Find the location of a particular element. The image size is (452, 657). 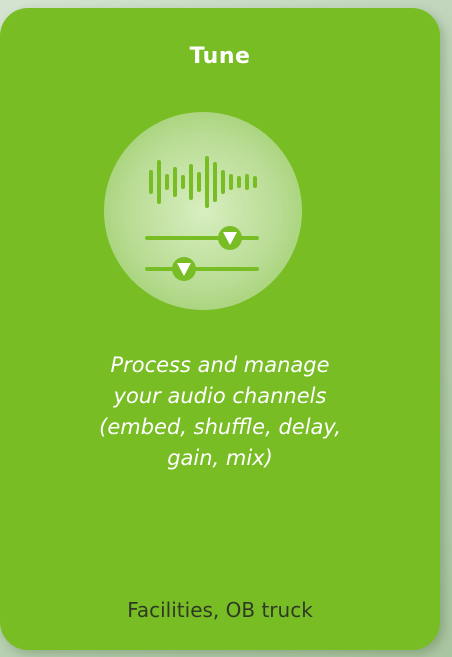

waveform-icon is located at coordinates (203, 182).